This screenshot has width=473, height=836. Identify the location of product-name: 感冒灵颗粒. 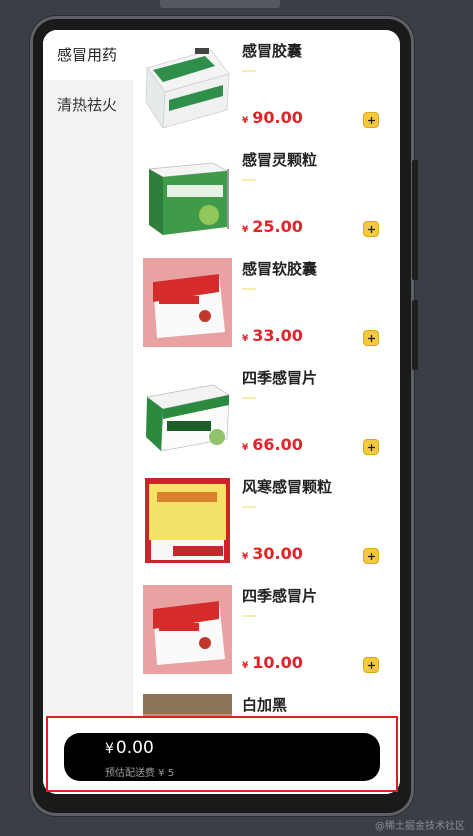
(280, 160).